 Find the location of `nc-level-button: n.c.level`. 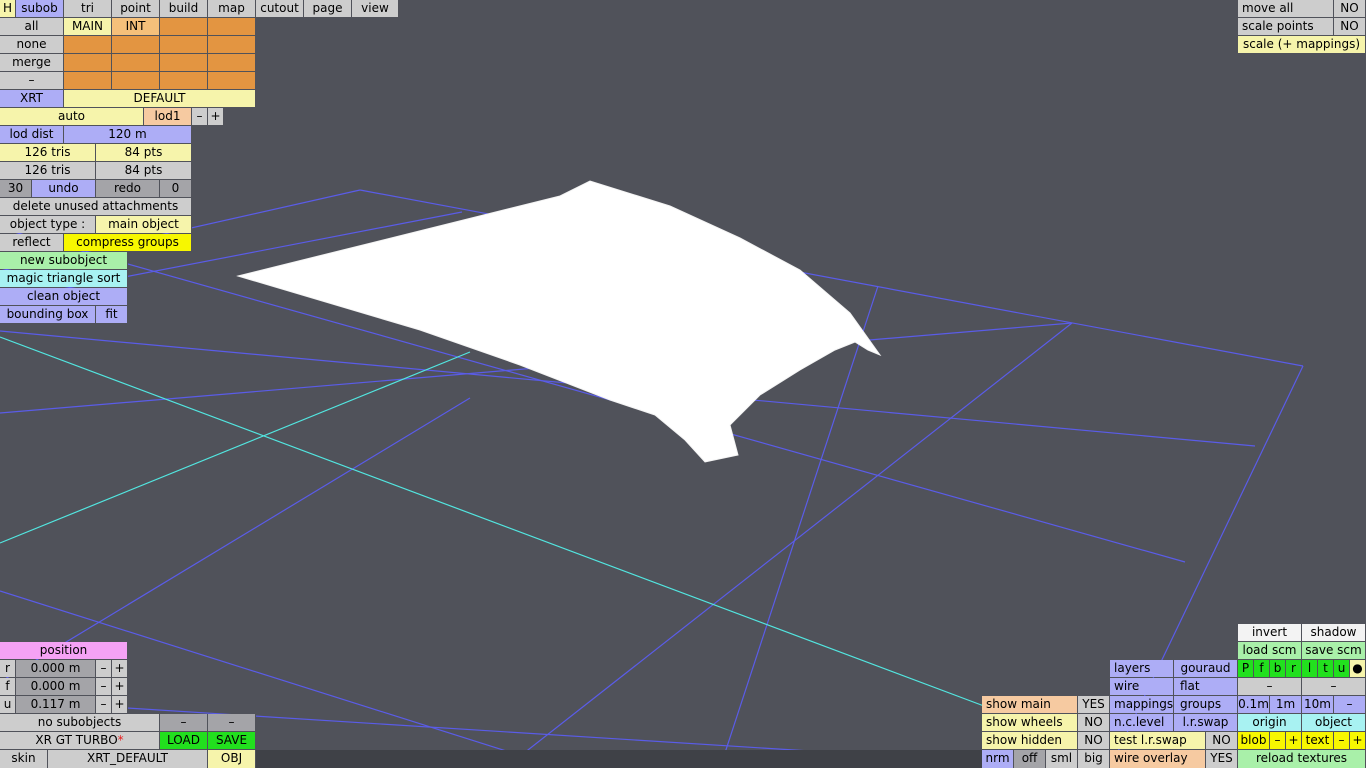

nc-level-button: n.c.level is located at coordinates (1142, 722).